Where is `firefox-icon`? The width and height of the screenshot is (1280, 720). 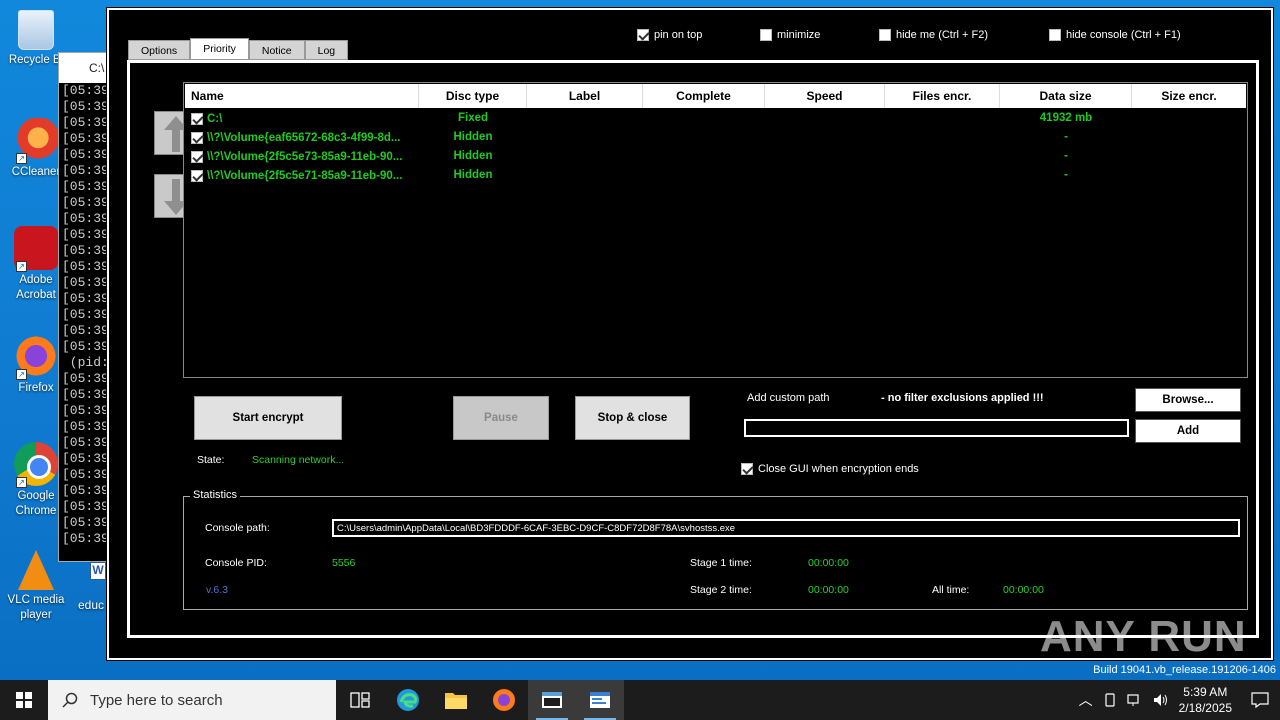 firefox-icon is located at coordinates (504, 700).